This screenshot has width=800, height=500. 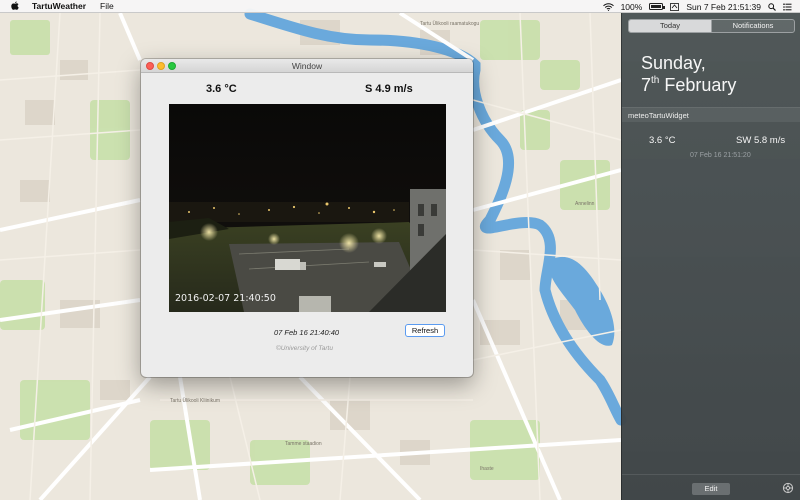 I want to click on window-titlebar: Window, so click(x=307, y=66).